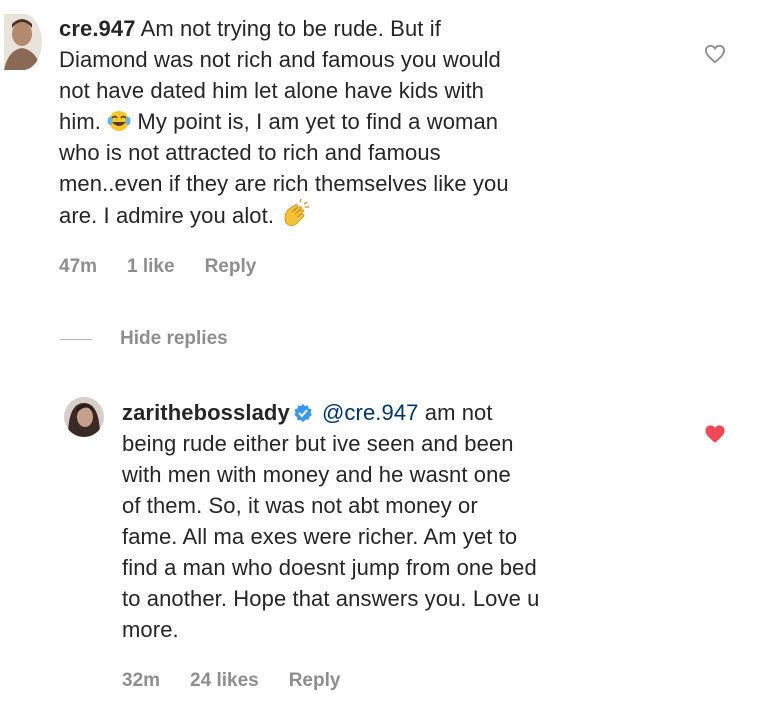 This screenshot has height=726, width=768. I want to click on comment-meta-cre947: 47m 1 like Reply, so click(172, 267).